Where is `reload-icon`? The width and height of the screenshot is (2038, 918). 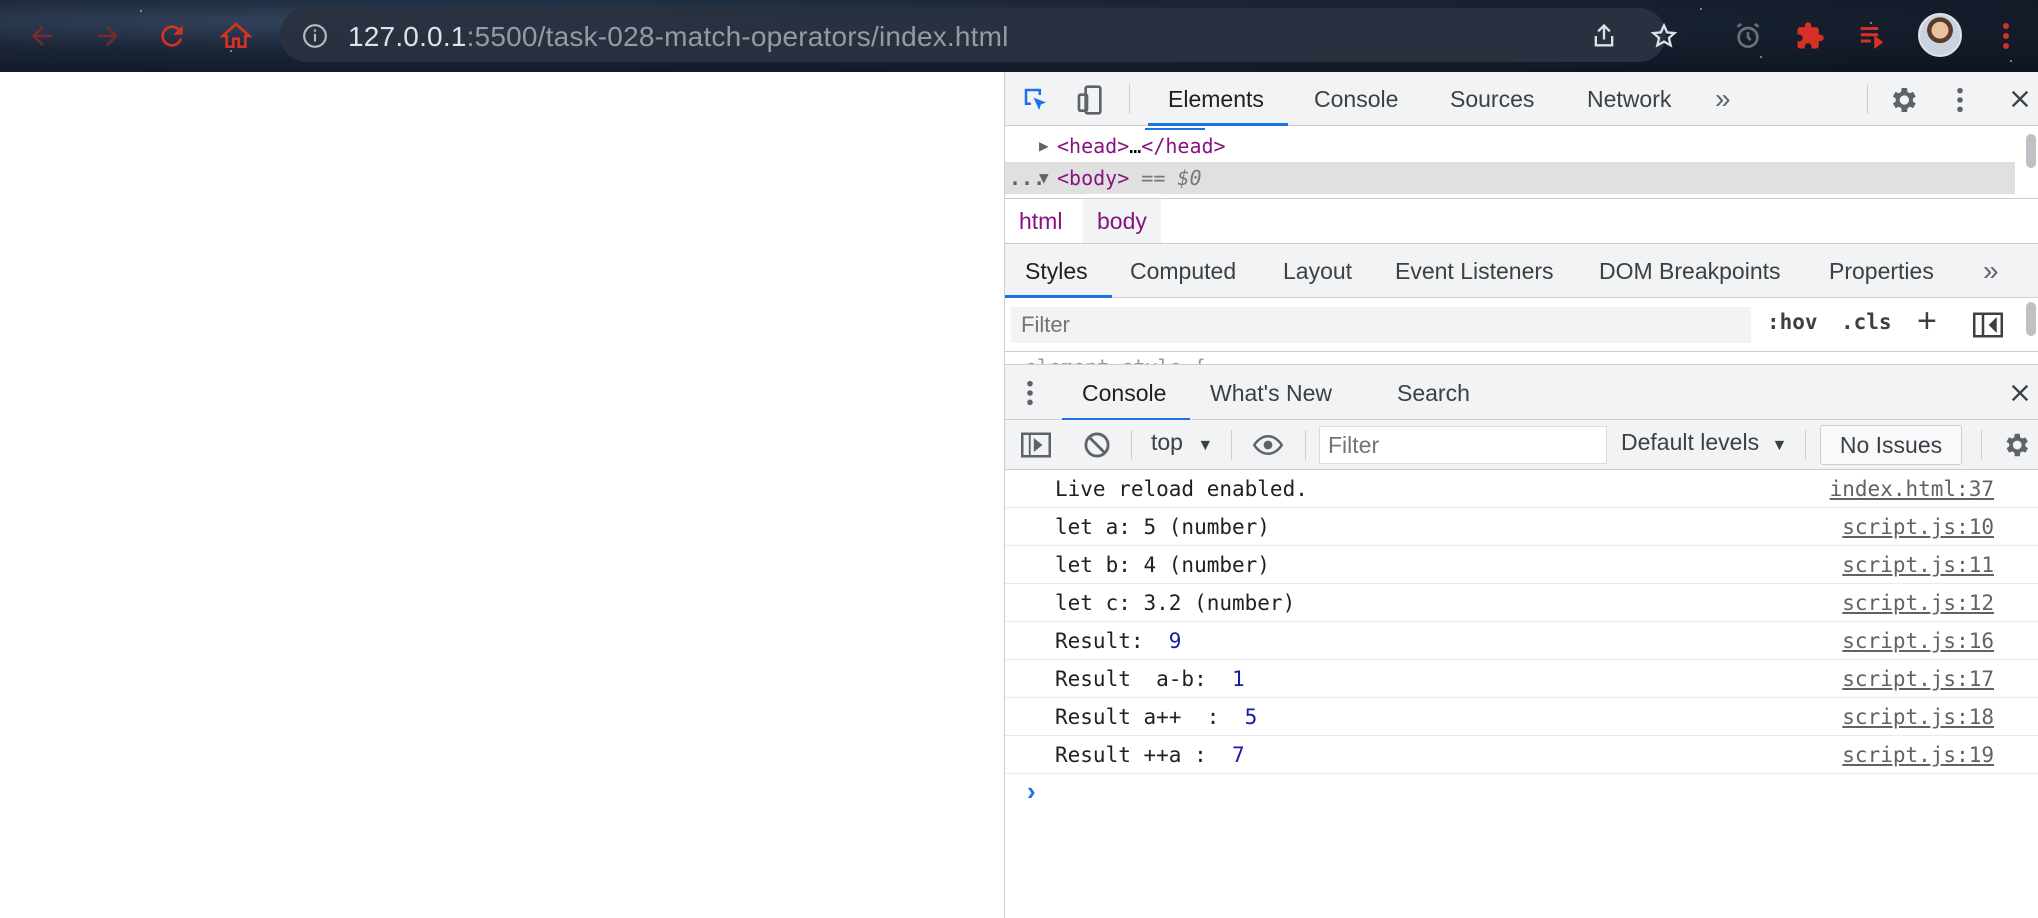
reload-icon is located at coordinates (172, 36).